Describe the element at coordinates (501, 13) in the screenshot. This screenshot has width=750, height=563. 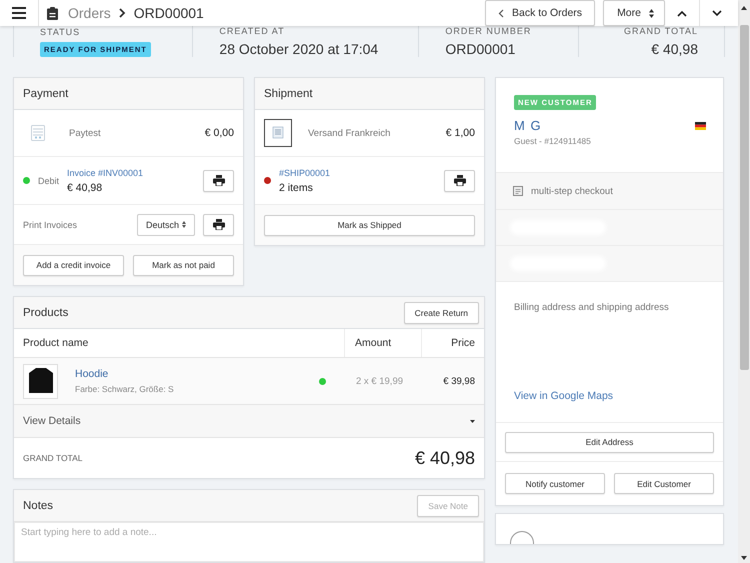
I see `chevron-left-icon` at that location.